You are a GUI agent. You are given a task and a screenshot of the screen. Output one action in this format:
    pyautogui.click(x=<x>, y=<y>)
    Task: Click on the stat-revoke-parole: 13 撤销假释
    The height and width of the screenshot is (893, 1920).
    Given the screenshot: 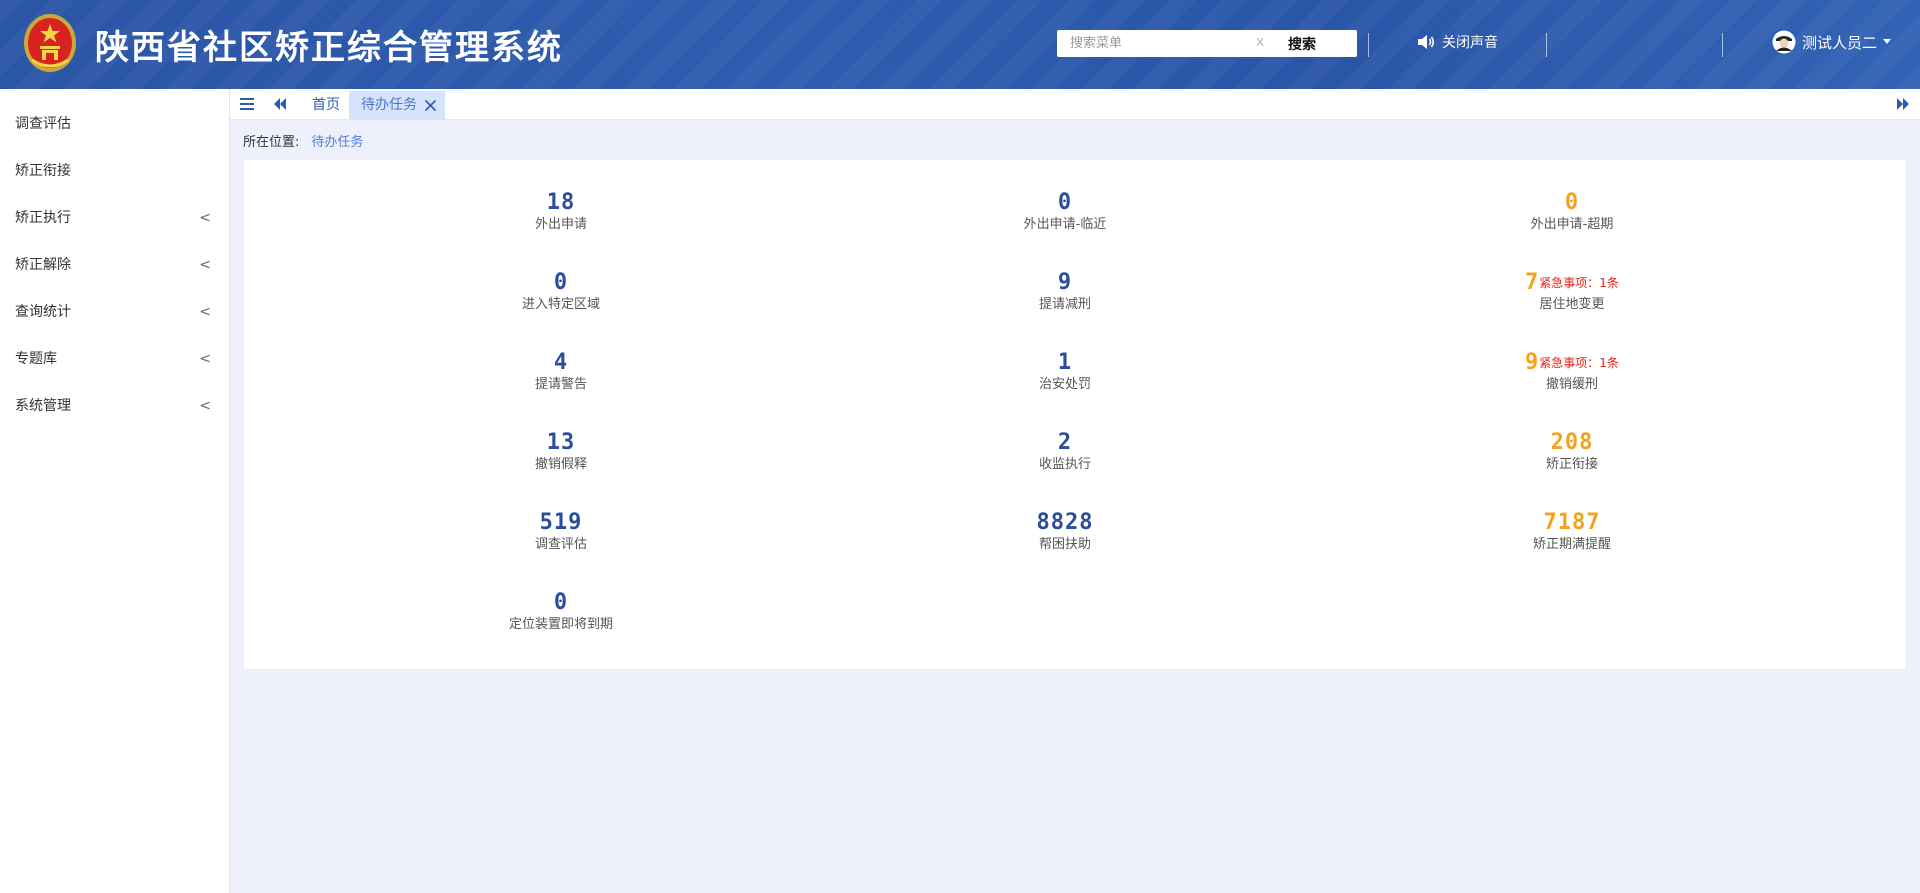 What is the action you would take?
    pyautogui.click(x=561, y=452)
    